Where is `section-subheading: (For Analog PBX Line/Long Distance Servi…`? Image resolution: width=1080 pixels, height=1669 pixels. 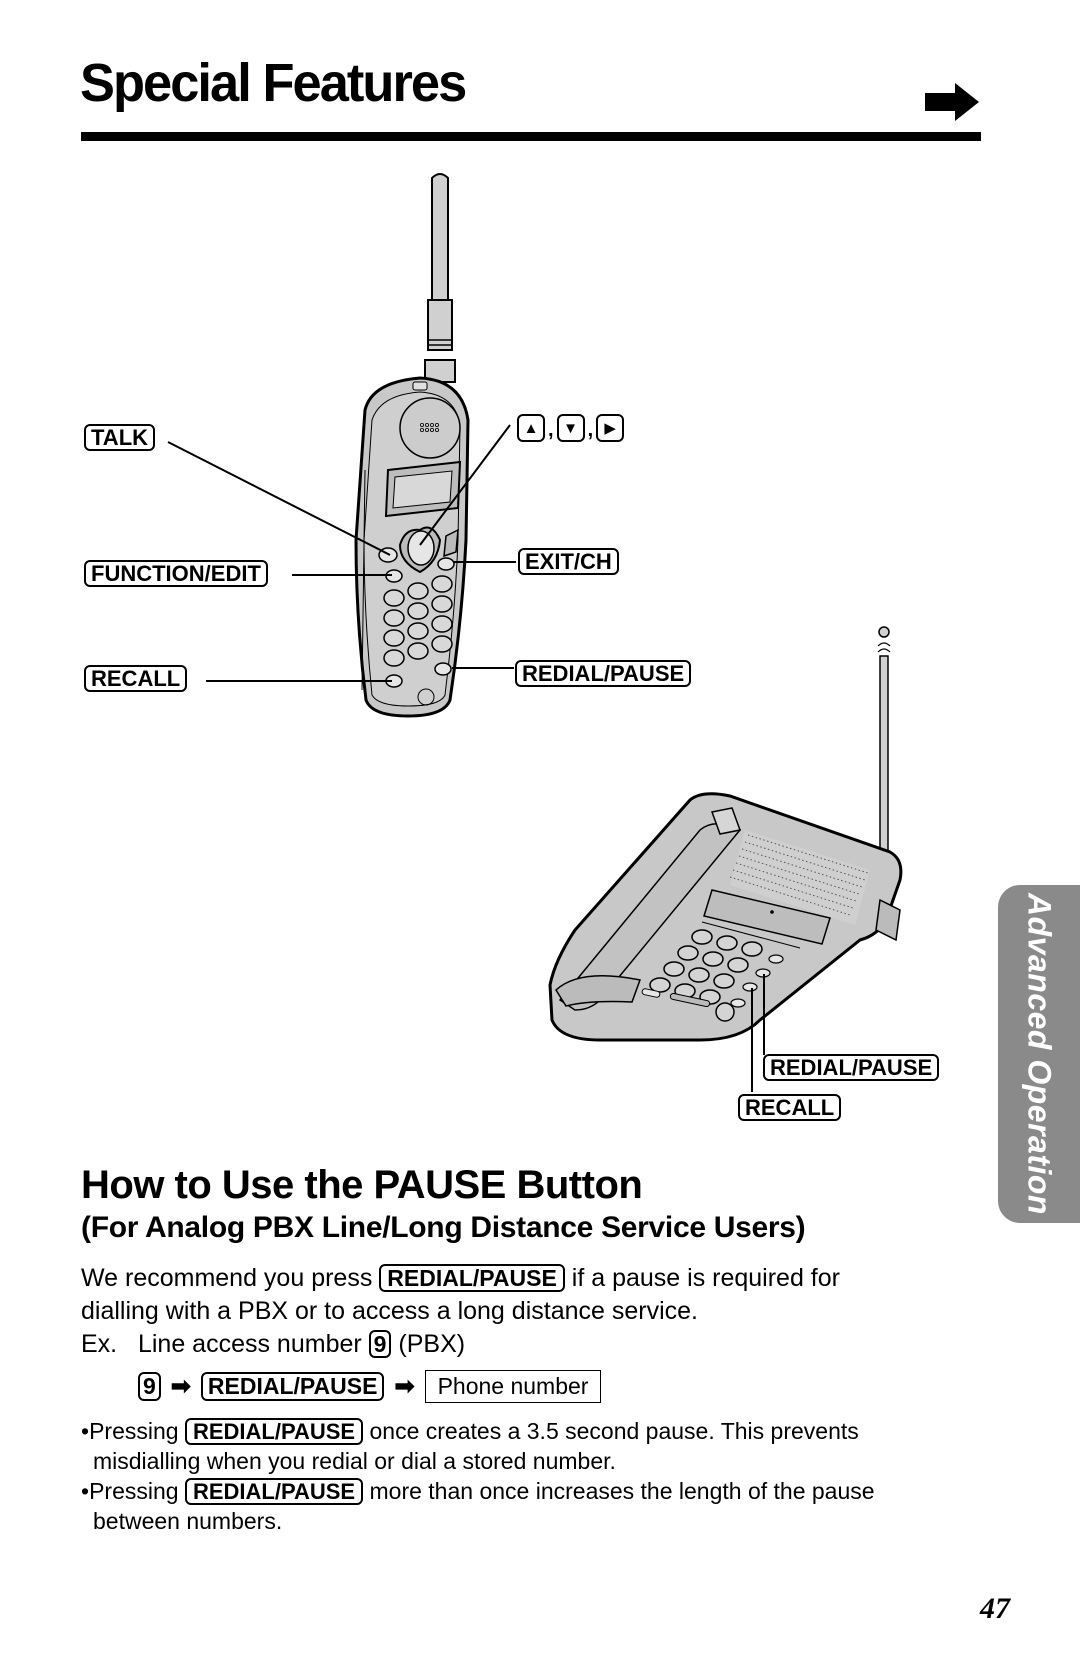
section-subheading: (For Analog PBX Line/Long Distance Servi… is located at coordinates (443, 1227).